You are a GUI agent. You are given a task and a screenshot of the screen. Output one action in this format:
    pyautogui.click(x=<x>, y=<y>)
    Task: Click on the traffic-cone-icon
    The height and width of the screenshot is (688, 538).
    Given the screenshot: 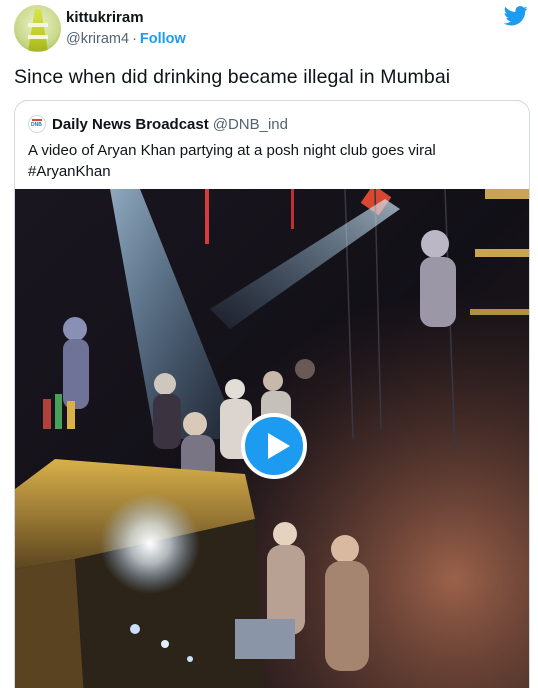 What is the action you would take?
    pyautogui.click(x=38, y=30)
    